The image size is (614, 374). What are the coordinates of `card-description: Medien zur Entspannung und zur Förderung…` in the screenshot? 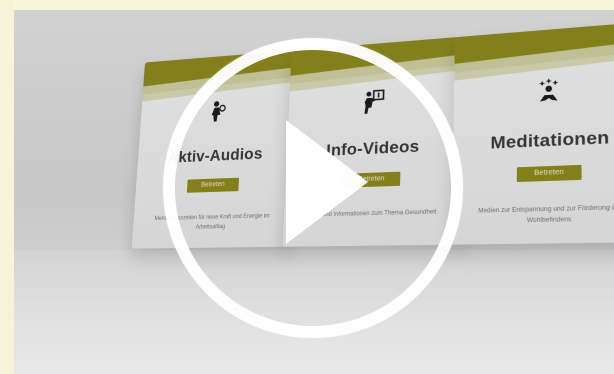 It's located at (542, 214).